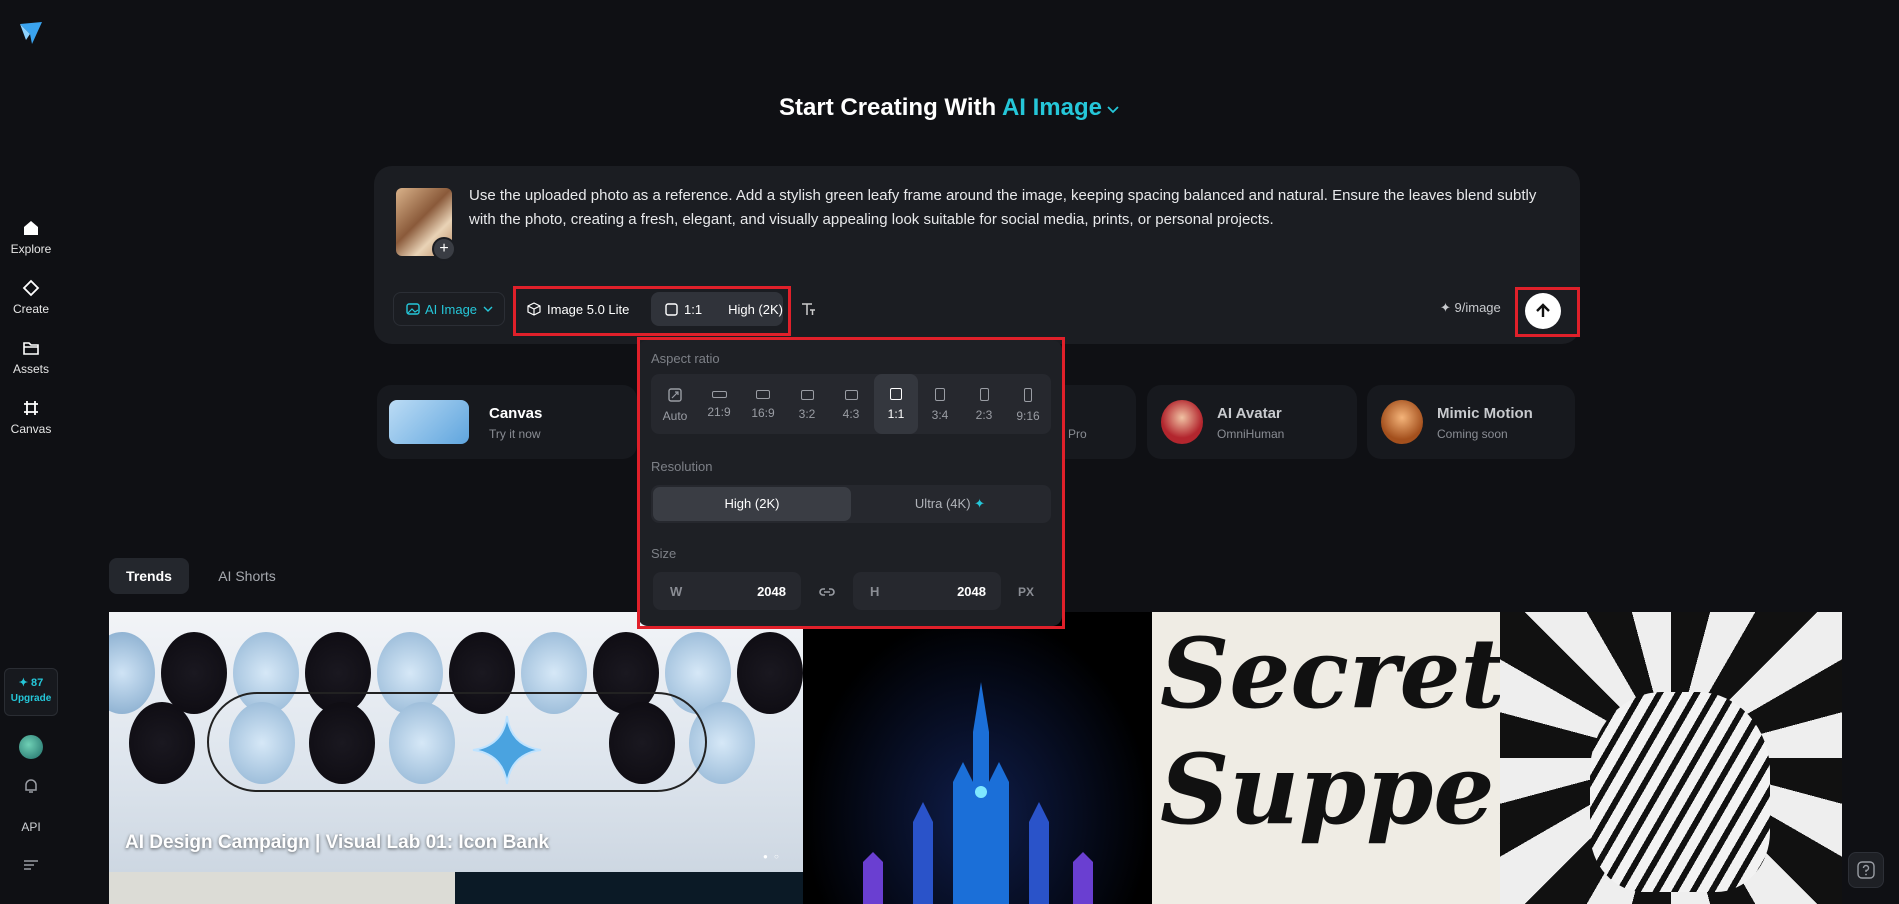 The image size is (1899, 904). What do you see at coordinates (1866, 870) in the screenshot?
I see `help-button` at bounding box center [1866, 870].